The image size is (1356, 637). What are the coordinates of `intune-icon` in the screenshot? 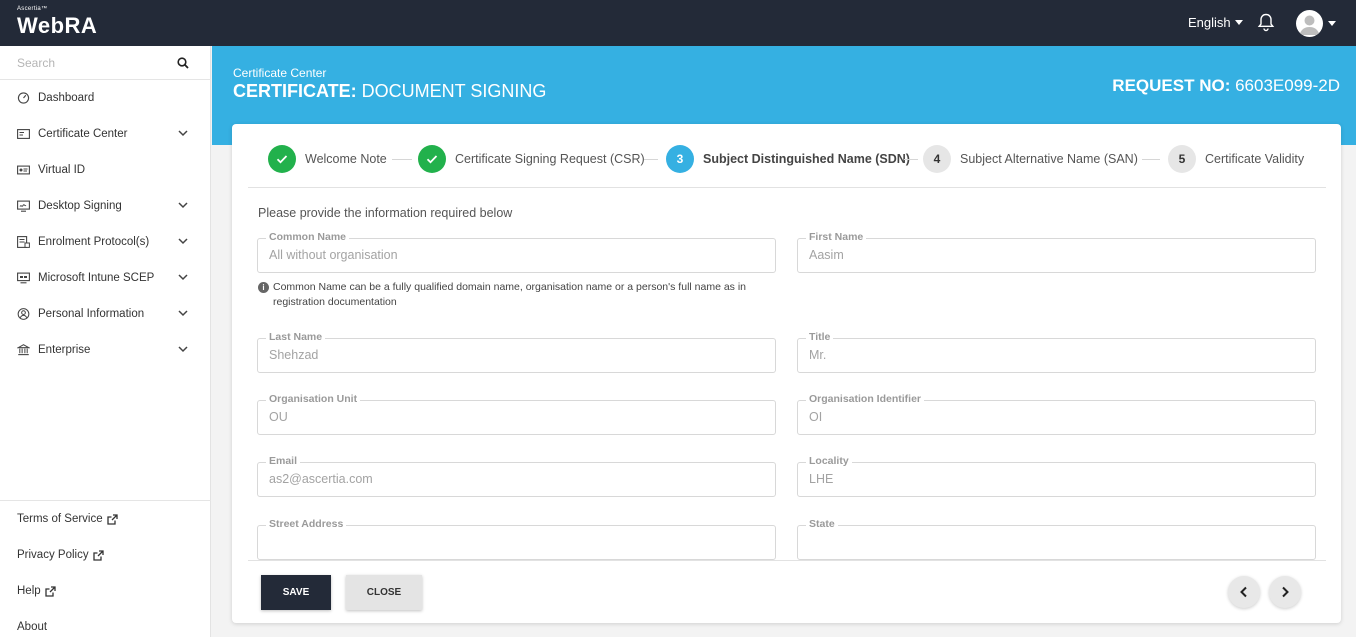 It's located at (23, 278).